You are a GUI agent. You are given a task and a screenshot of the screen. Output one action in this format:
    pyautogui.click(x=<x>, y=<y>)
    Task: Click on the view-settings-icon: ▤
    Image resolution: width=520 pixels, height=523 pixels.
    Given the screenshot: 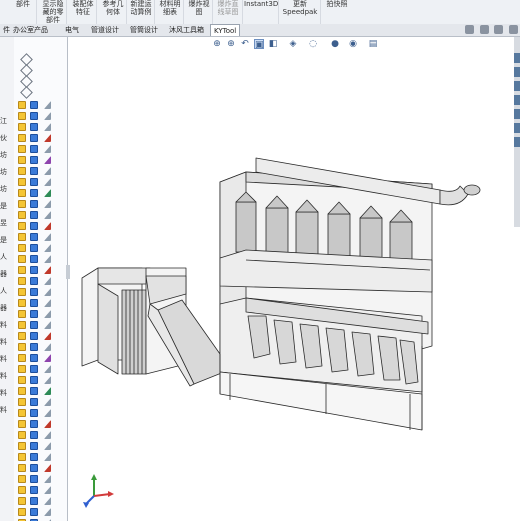 What is the action you would take?
    pyautogui.click(x=373, y=44)
    